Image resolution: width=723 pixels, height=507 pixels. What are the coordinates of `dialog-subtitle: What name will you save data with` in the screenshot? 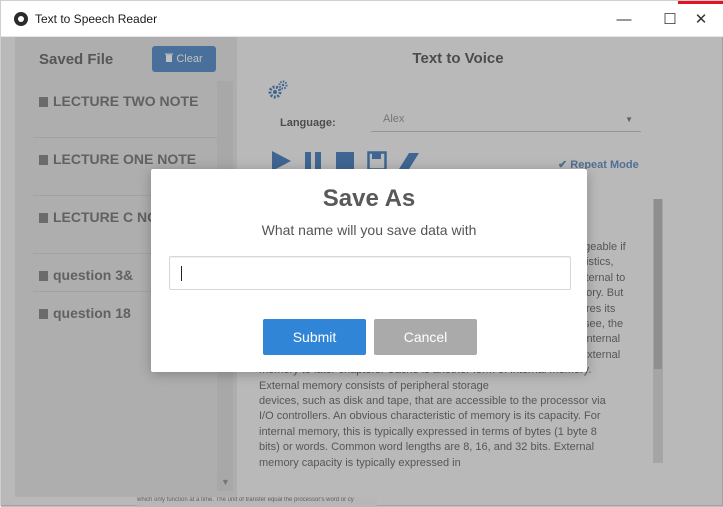 It's located at (369, 230).